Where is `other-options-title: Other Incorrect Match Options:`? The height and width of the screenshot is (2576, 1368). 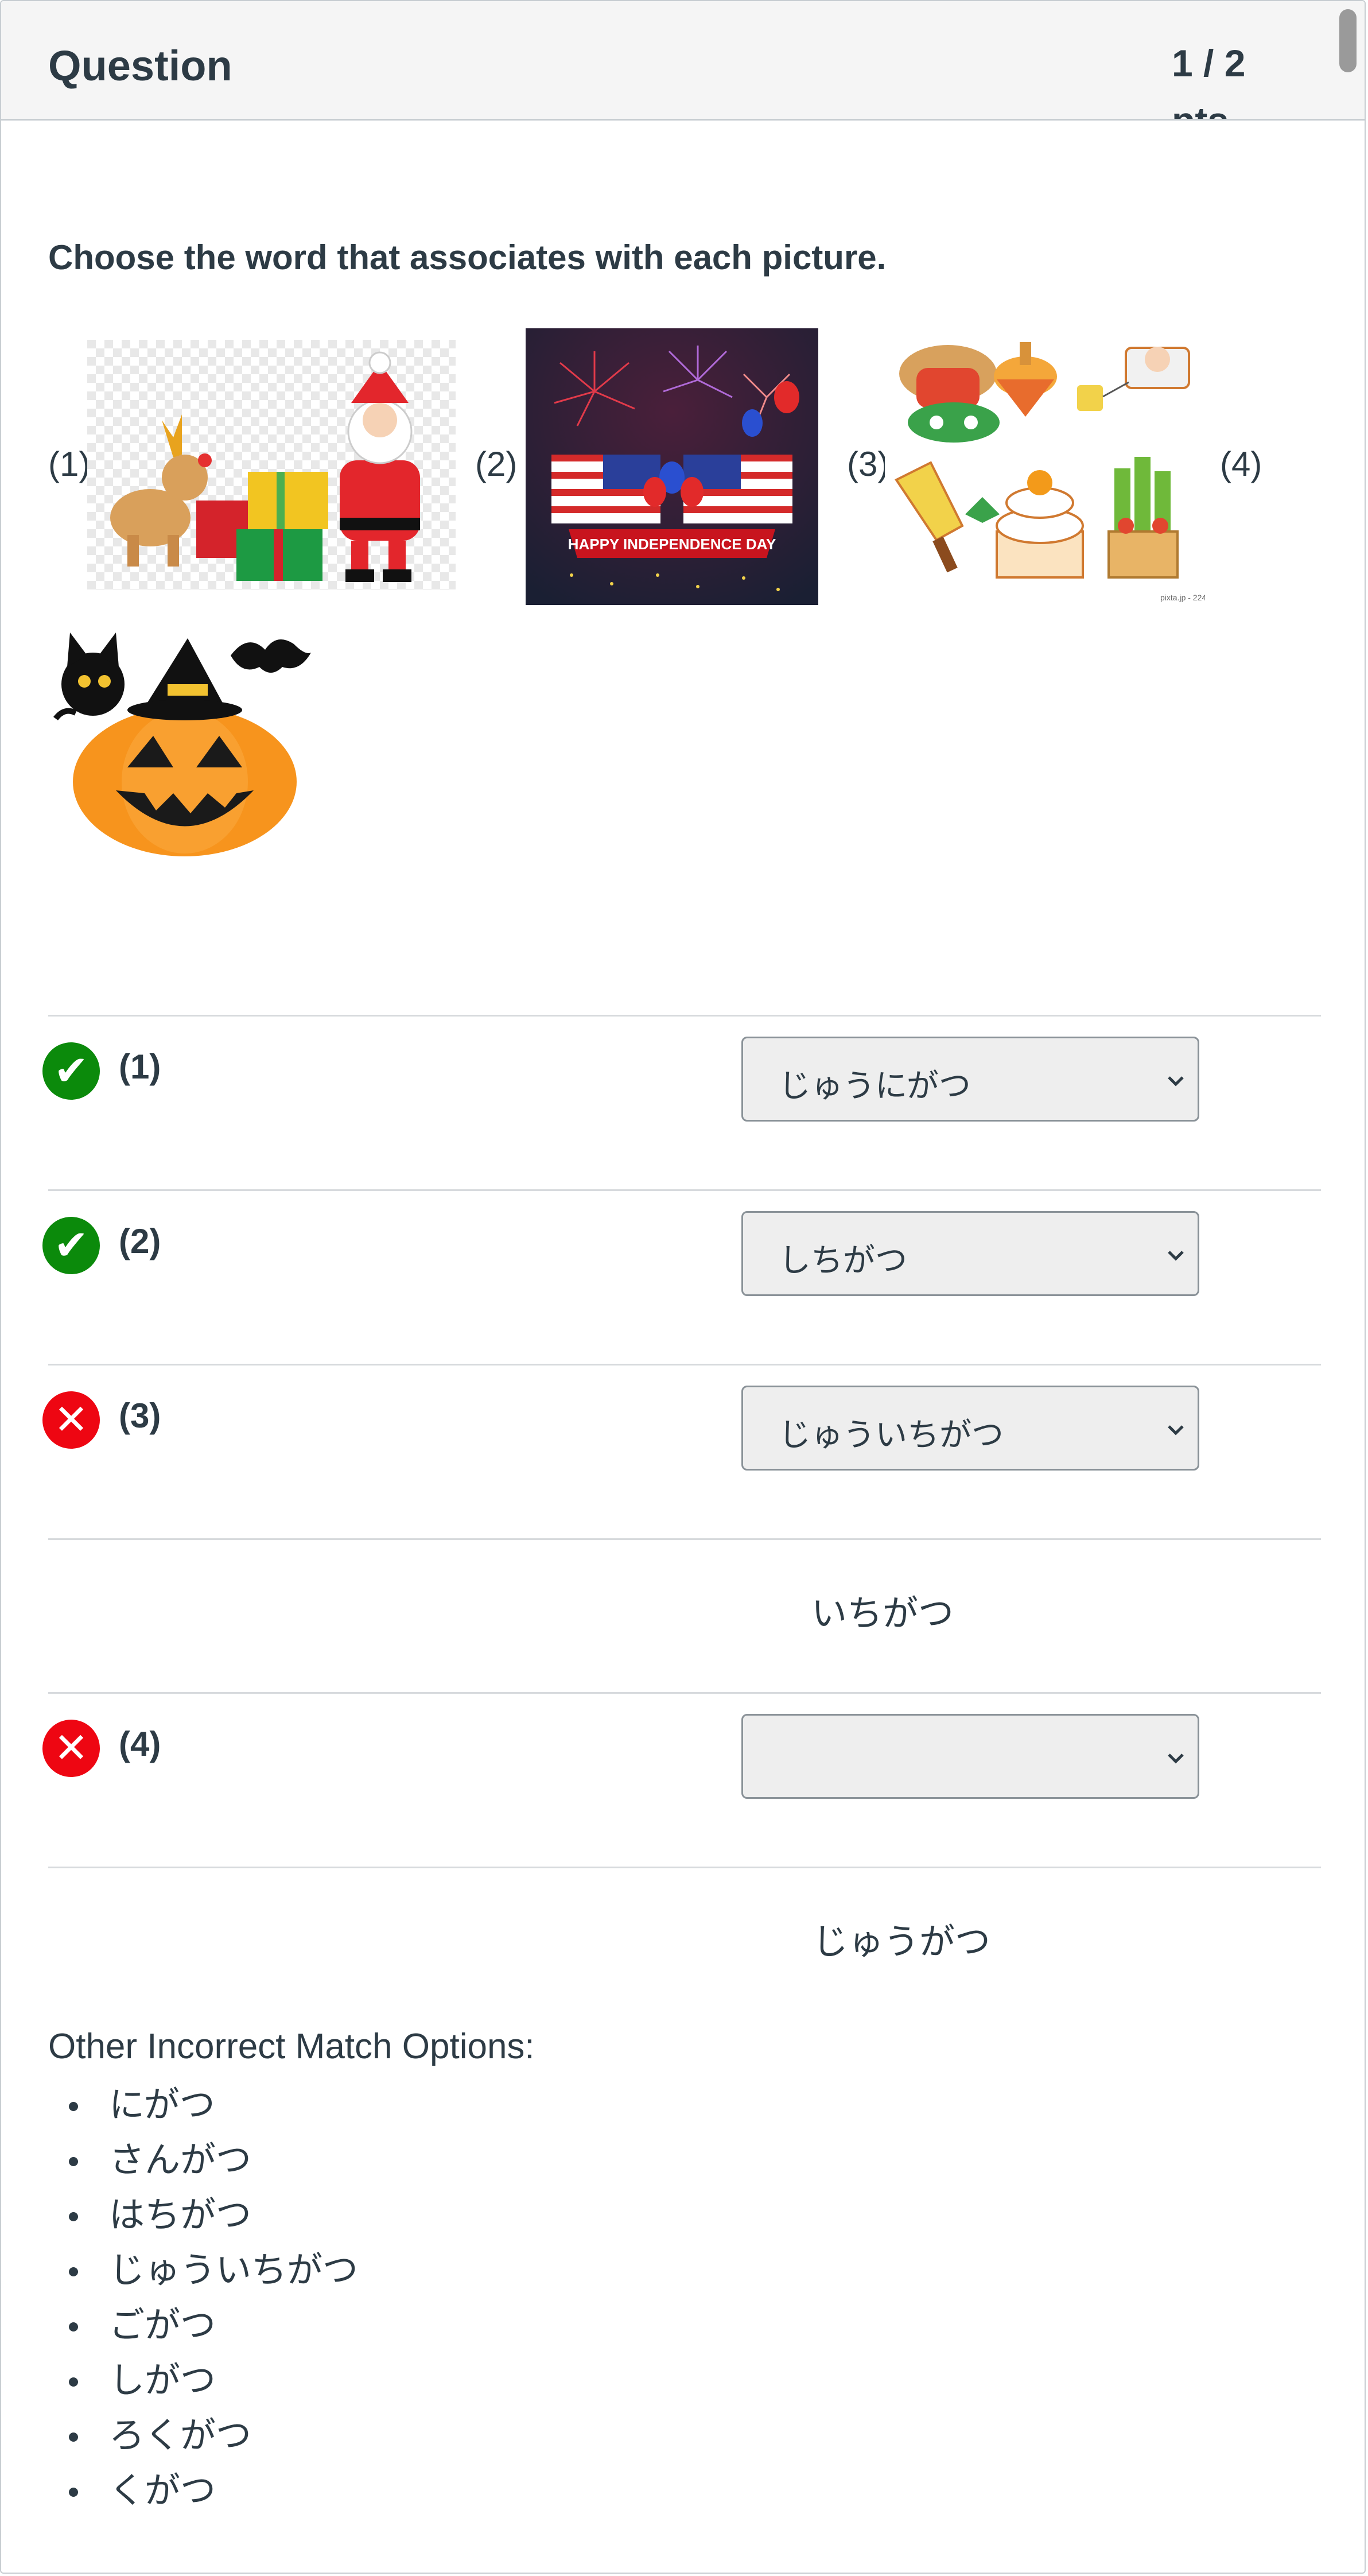
other-options-title: Other Incorrect Match Options: is located at coordinates (291, 2046).